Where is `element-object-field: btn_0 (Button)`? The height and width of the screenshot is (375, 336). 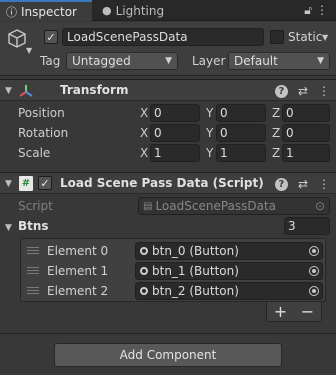 element-object-field: btn_0 (Button) is located at coordinates (229, 251).